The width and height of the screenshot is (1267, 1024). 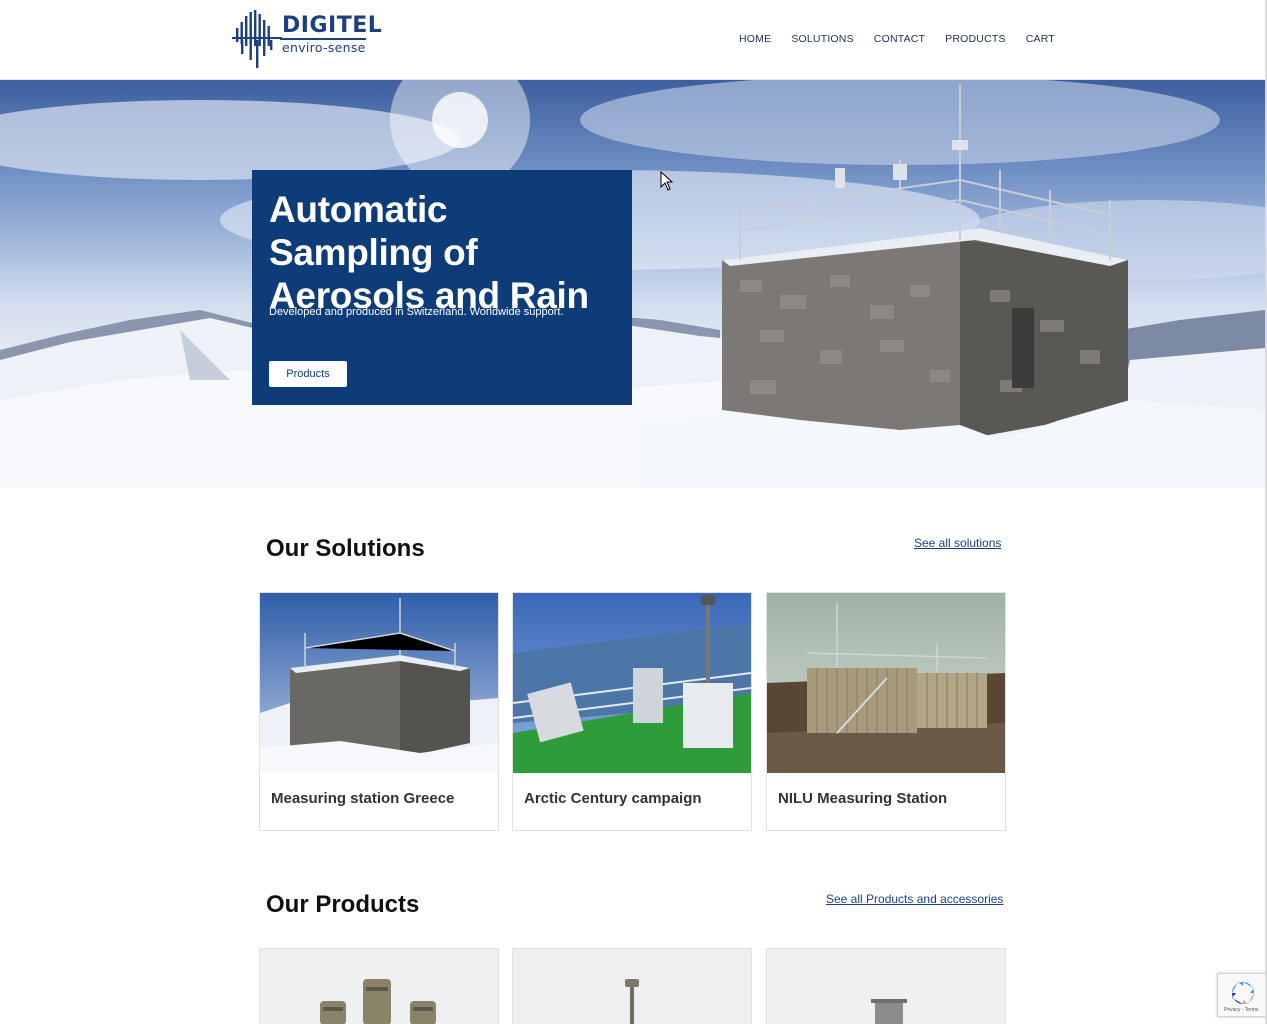 I want to click on see-all-solutions-link: See all solutions, so click(x=957, y=543).